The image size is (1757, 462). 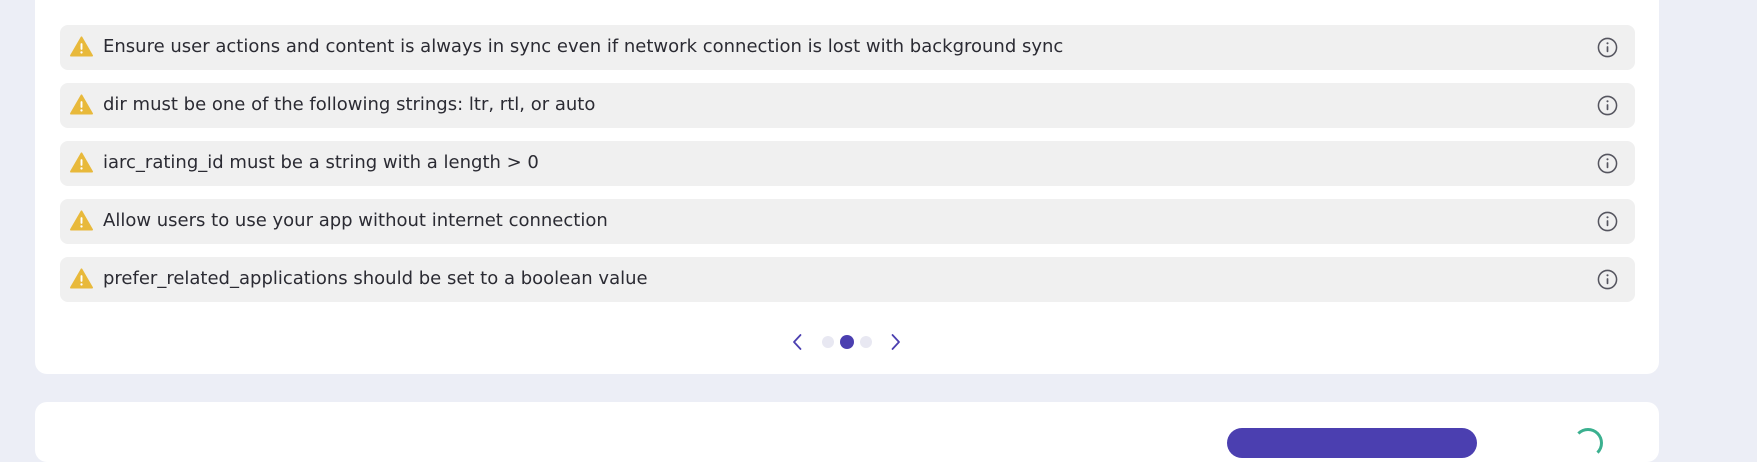 I want to click on next-card, so click(x=847, y=432).